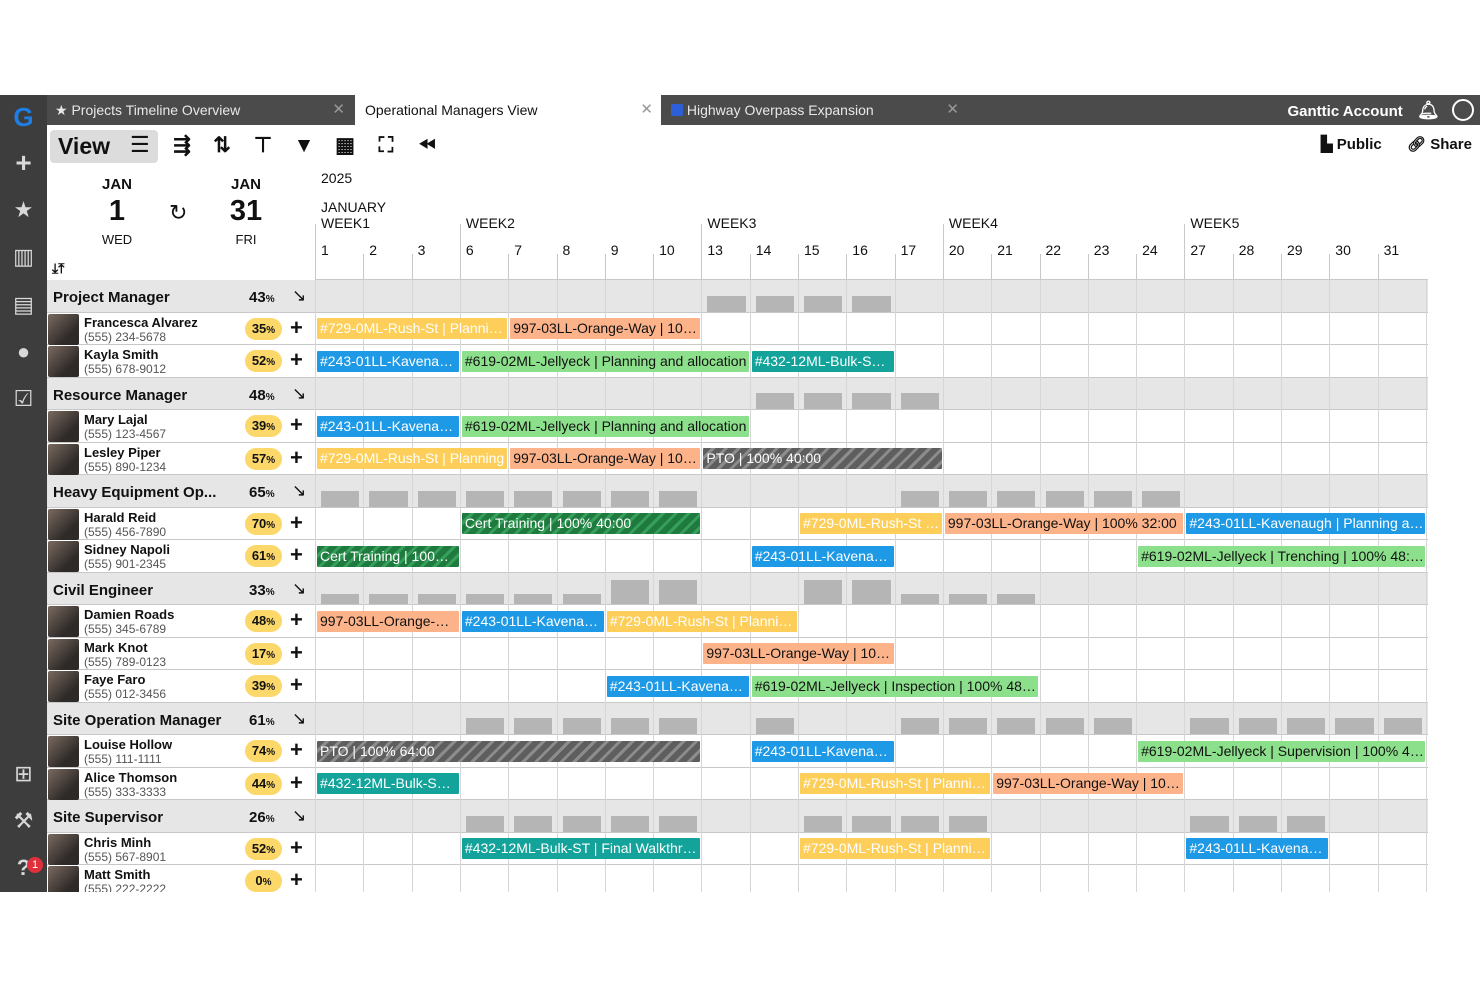 The image size is (1480, 987). What do you see at coordinates (815, 110) in the screenshot?
I see `tab-highway-overpass: Highway Overpass Expansion ✕` at bounding box center [815, 110].